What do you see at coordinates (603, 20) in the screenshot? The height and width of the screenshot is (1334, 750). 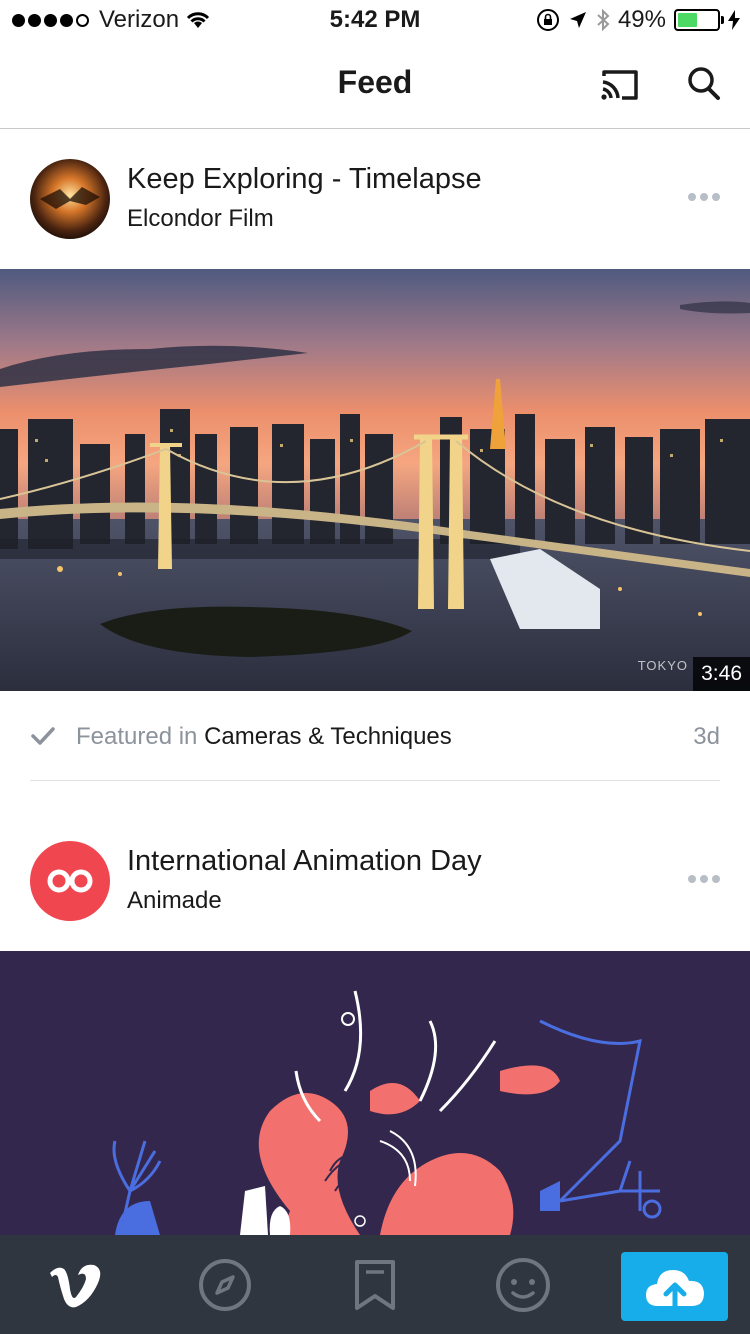 I see `bluetooth-icon` at bounding box center [603, 20].